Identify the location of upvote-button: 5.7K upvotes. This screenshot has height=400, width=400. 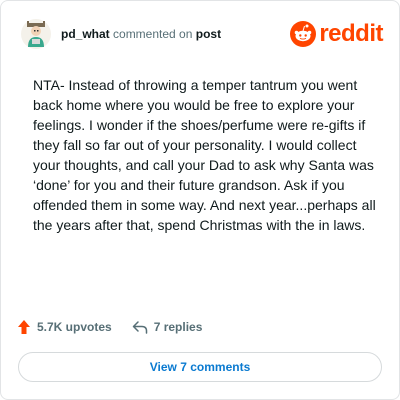
(64, 327).